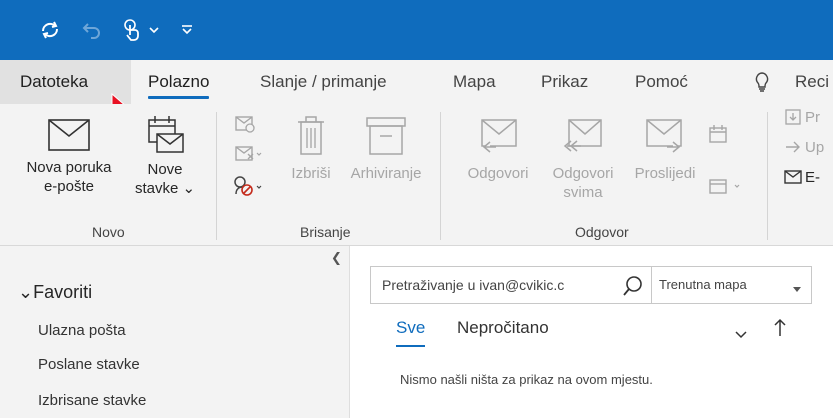  I want to click on tab-view: Prikaz, so click(564, 82).